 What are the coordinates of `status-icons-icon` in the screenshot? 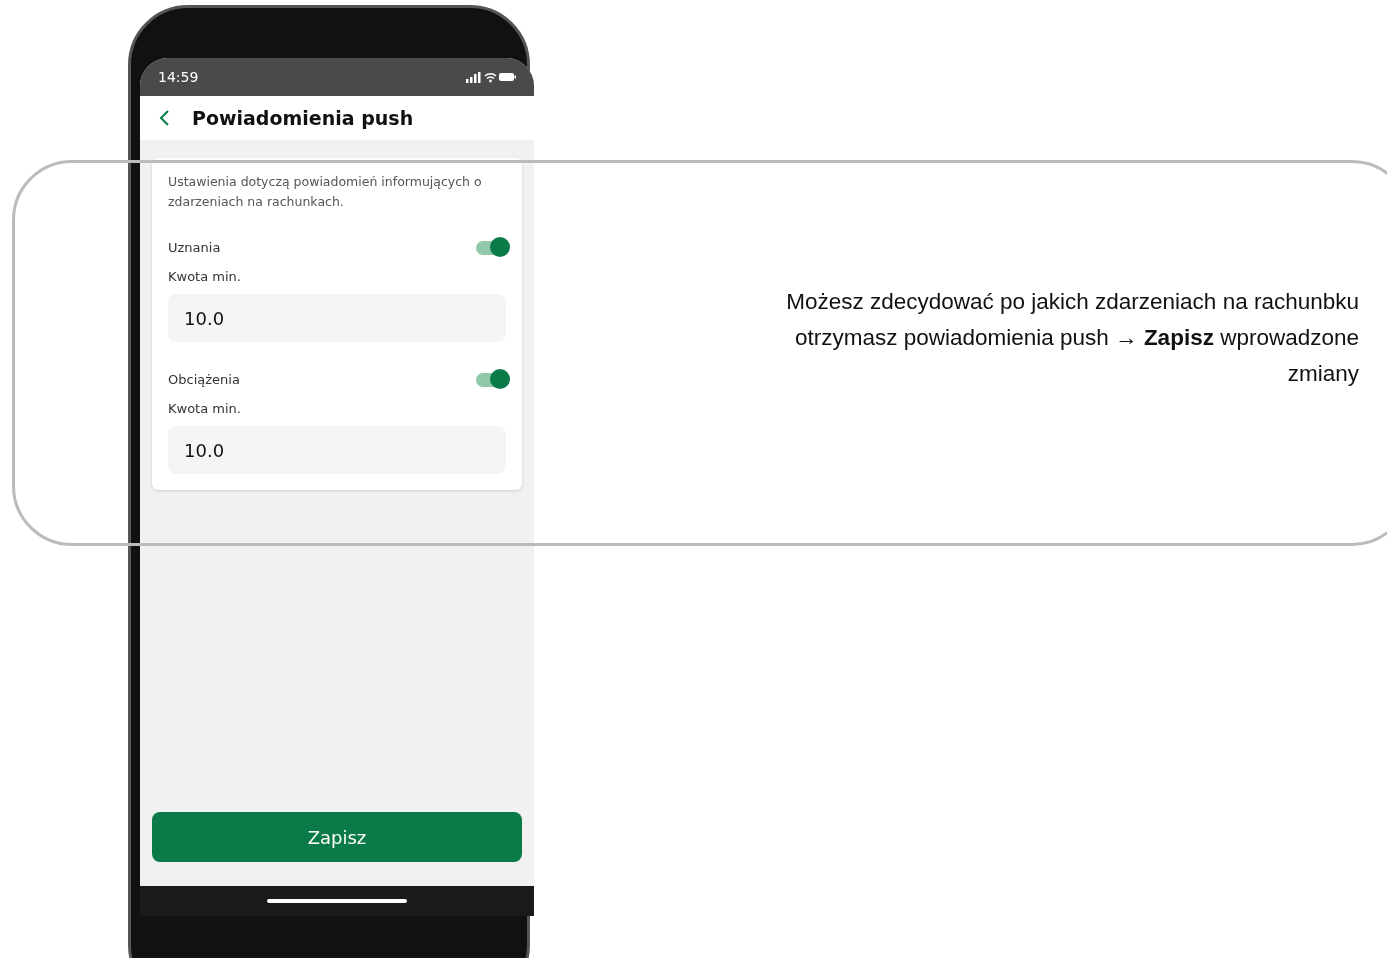 It's located at (491, 77).